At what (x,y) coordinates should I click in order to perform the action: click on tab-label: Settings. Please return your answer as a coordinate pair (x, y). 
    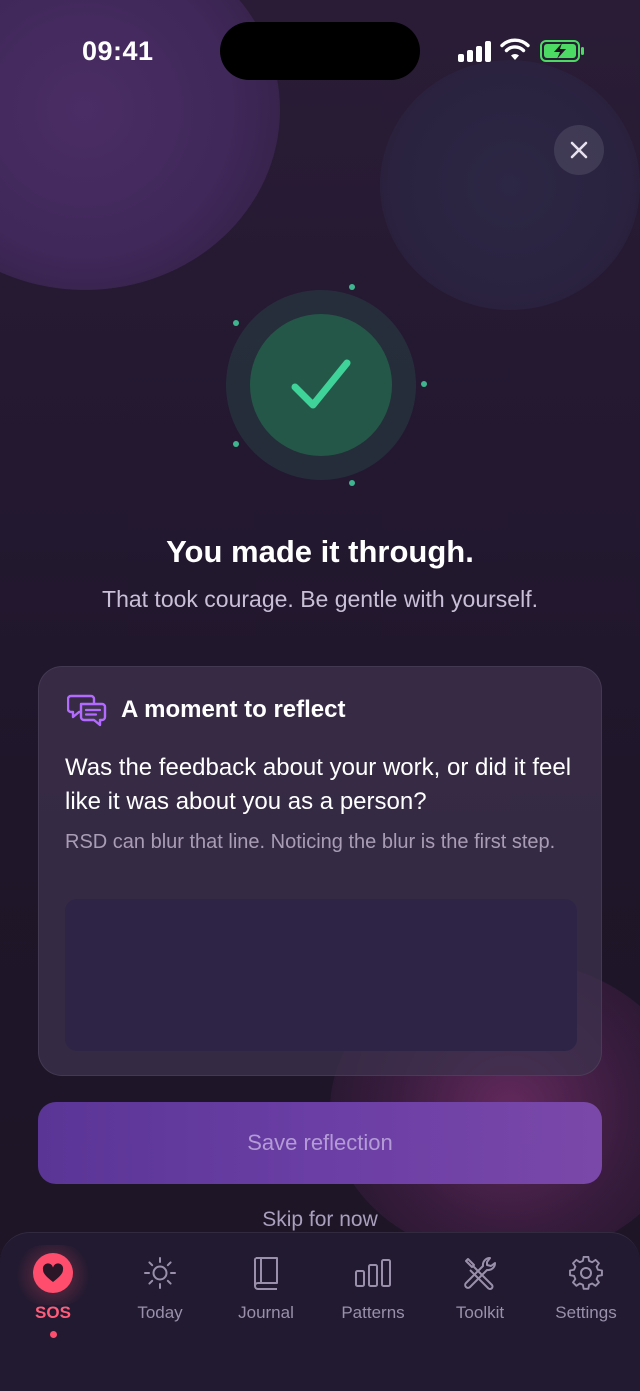
    Looking at the image, I should click on (586, 1312).